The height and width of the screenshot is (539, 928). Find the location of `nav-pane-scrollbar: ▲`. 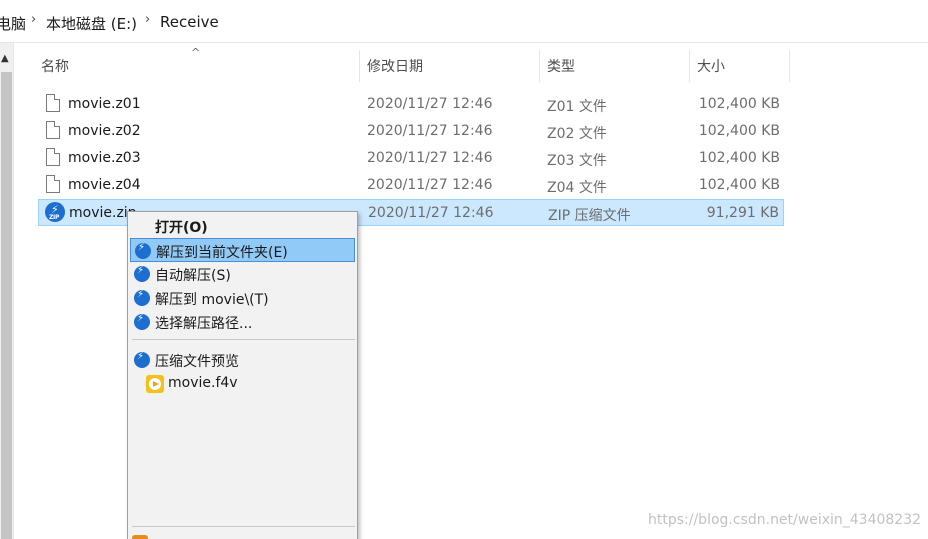

nav-pane-scrollbar: ▲ is located at coordinates (7, 291).